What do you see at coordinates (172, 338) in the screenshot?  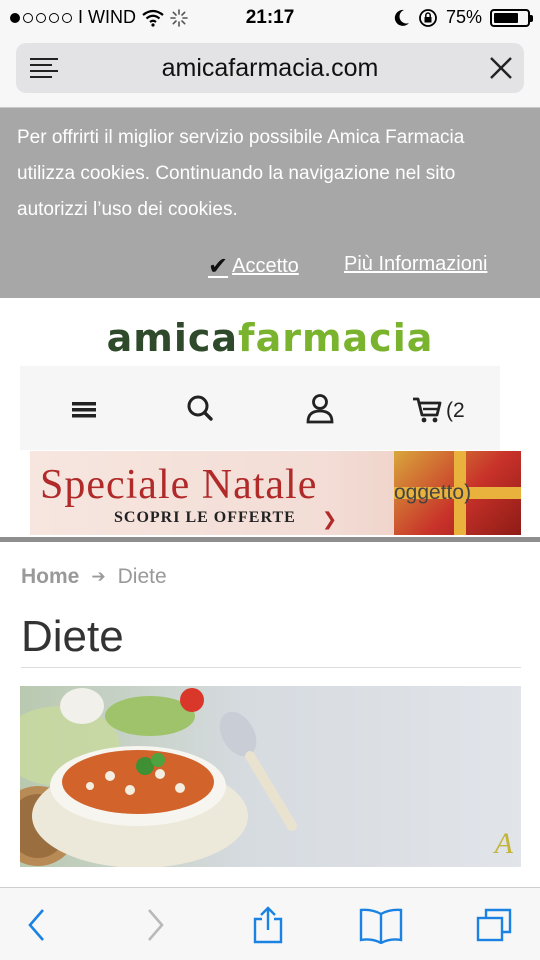 I see `logo-part-amica: amica` at bounding box center [172, 338].